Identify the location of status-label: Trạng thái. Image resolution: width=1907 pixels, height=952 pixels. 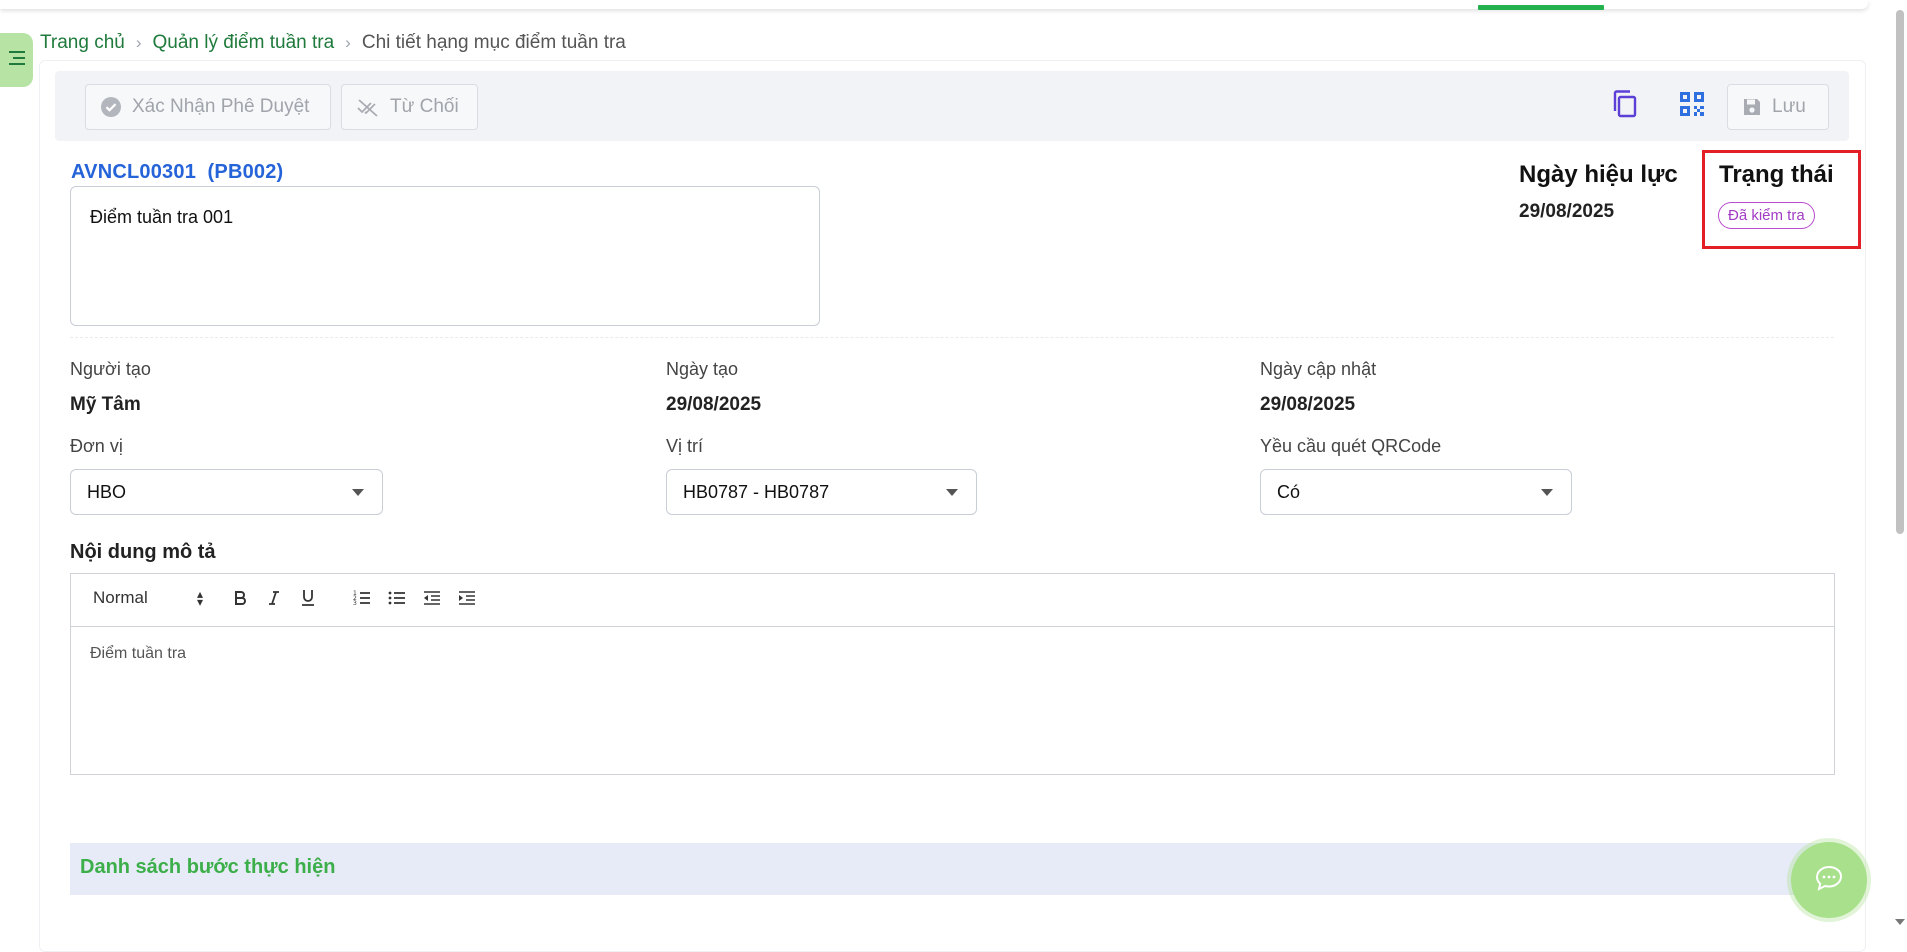
(1776, 174).